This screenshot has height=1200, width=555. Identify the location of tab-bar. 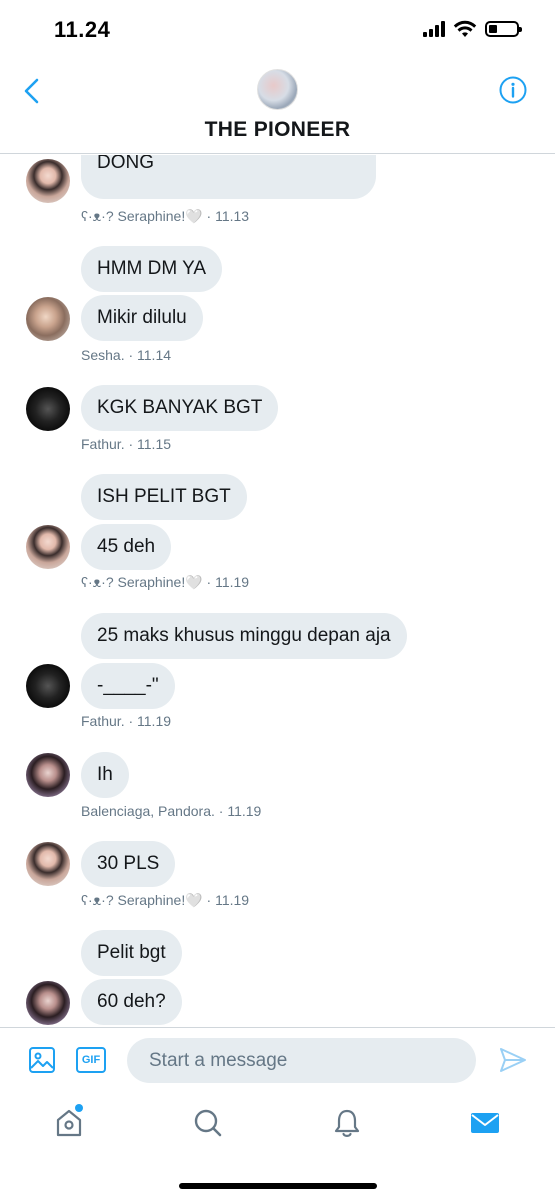
(277, 1128).